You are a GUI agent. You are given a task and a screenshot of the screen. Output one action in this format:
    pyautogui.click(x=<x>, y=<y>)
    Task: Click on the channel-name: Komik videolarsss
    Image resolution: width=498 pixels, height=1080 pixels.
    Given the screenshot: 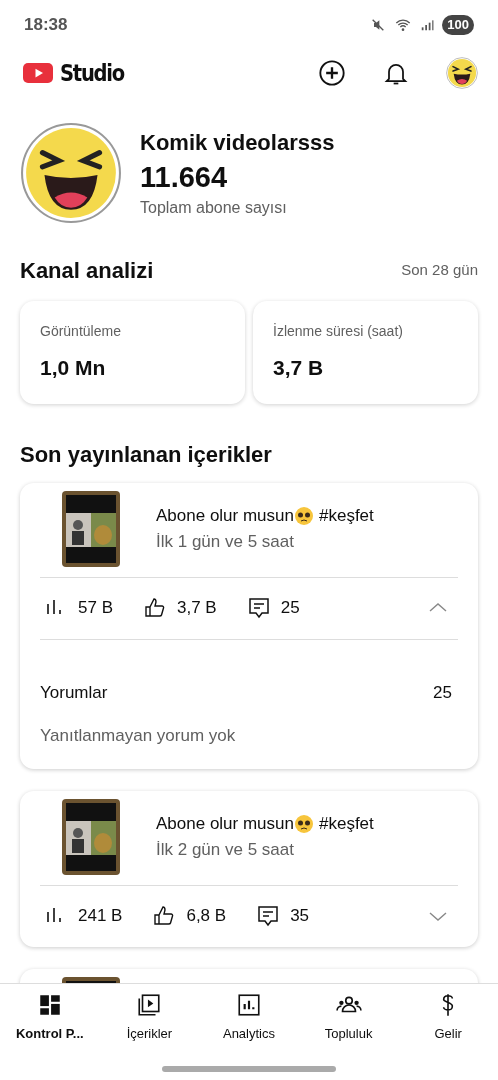 What is the action you would take?
    pyautogui.click(x=237, y=142)
    